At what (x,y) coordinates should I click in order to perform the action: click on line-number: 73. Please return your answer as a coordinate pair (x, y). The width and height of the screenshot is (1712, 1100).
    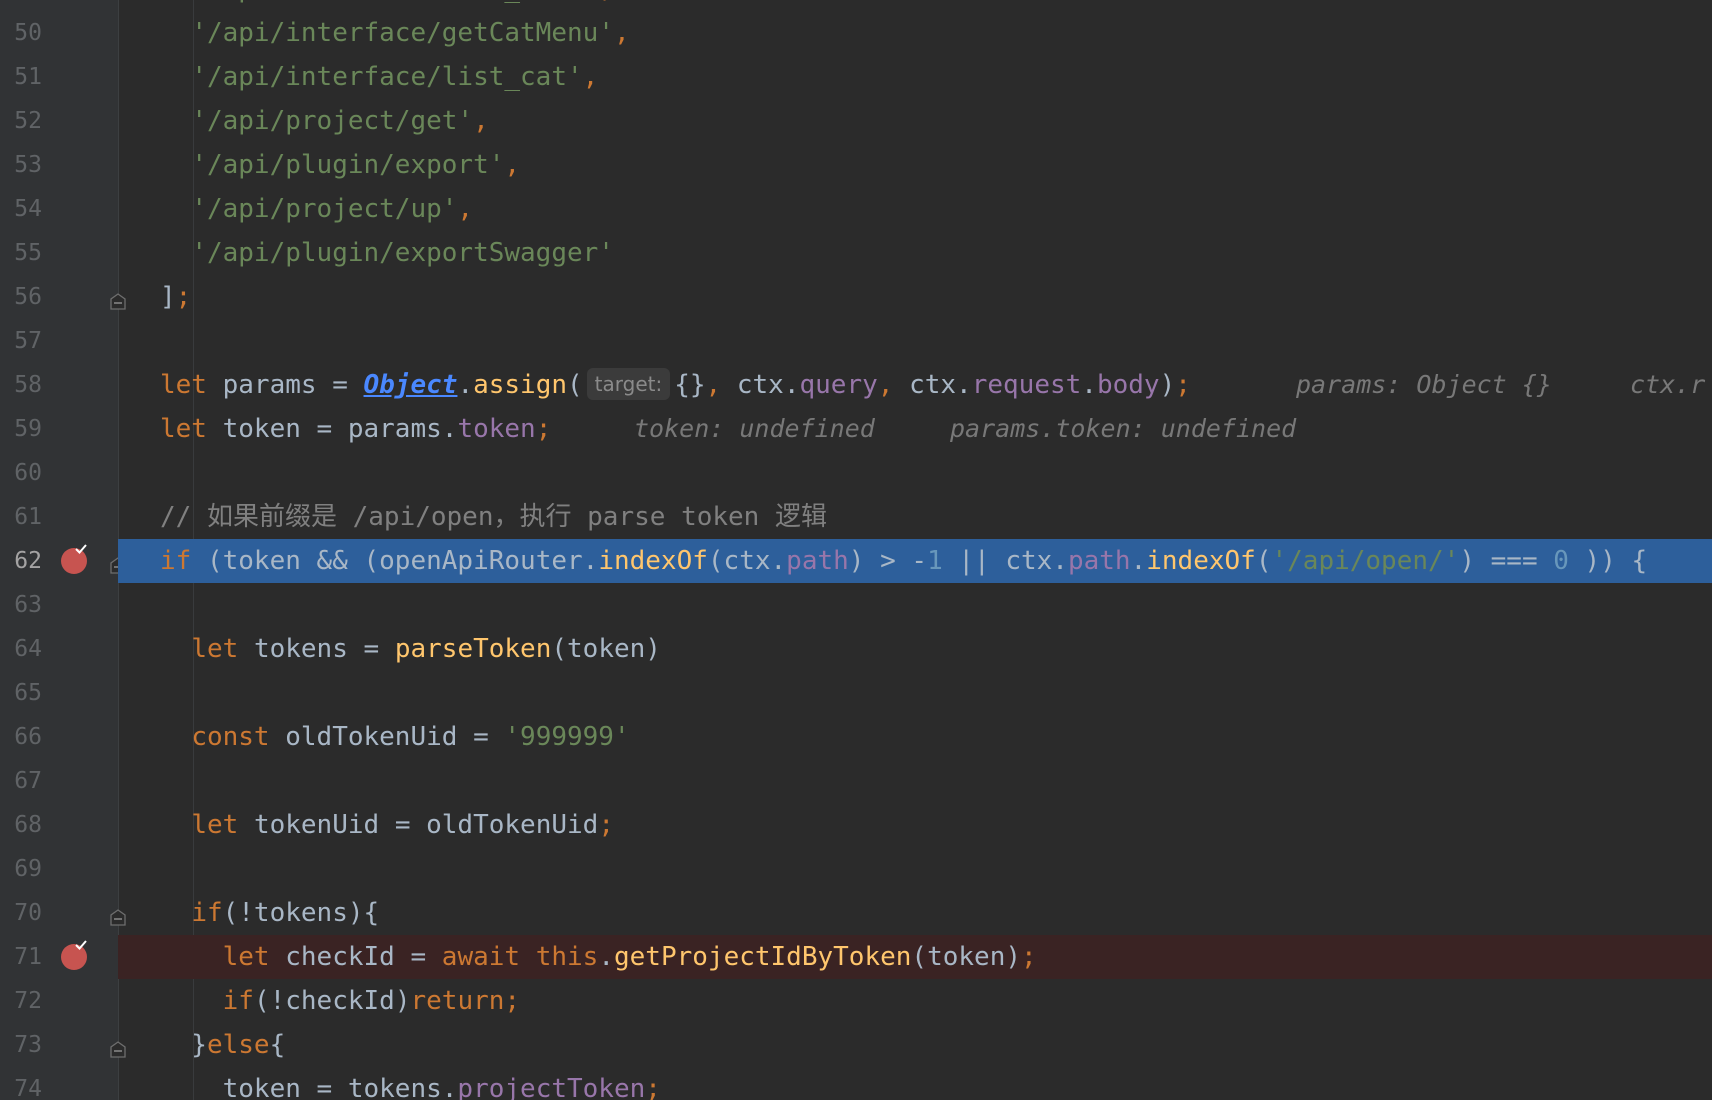
    Looking at the image, I should click on (28, 1045).